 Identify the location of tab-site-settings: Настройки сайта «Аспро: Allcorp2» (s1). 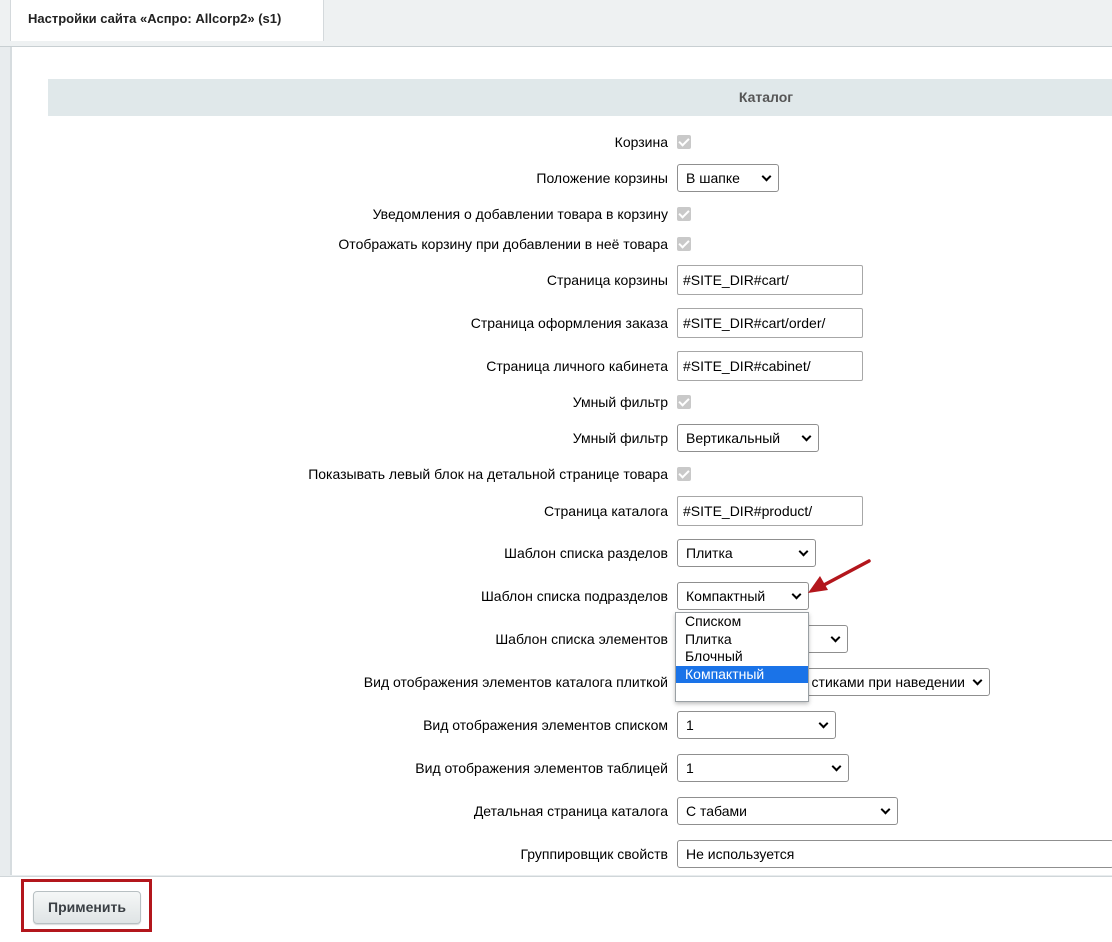
(167, 20).